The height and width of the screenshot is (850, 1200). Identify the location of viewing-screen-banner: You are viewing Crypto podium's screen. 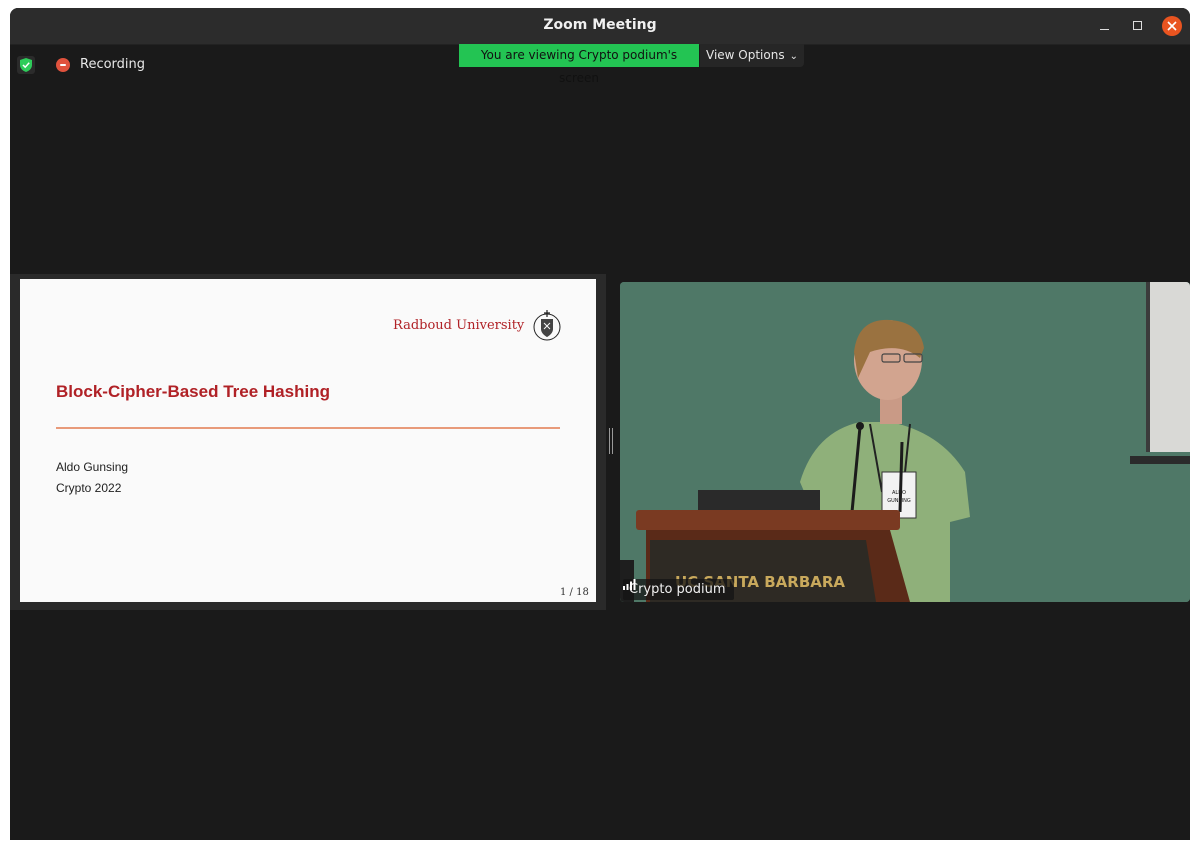
(579, 64).